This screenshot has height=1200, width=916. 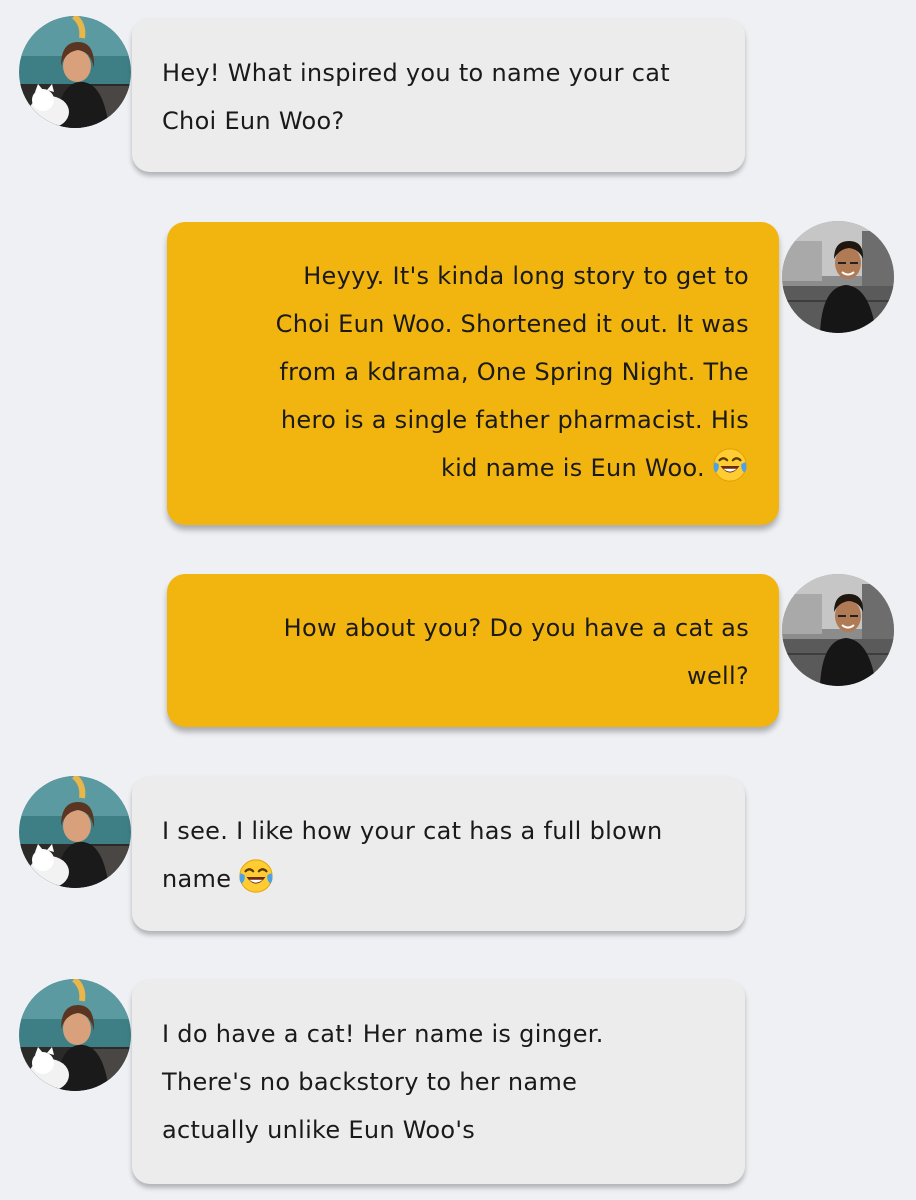 What do you see at coordinates (416, 73) in the screenshot?
I see `message-line: Hey! What inspired you to name your cat` at bounding box center [416, 73].